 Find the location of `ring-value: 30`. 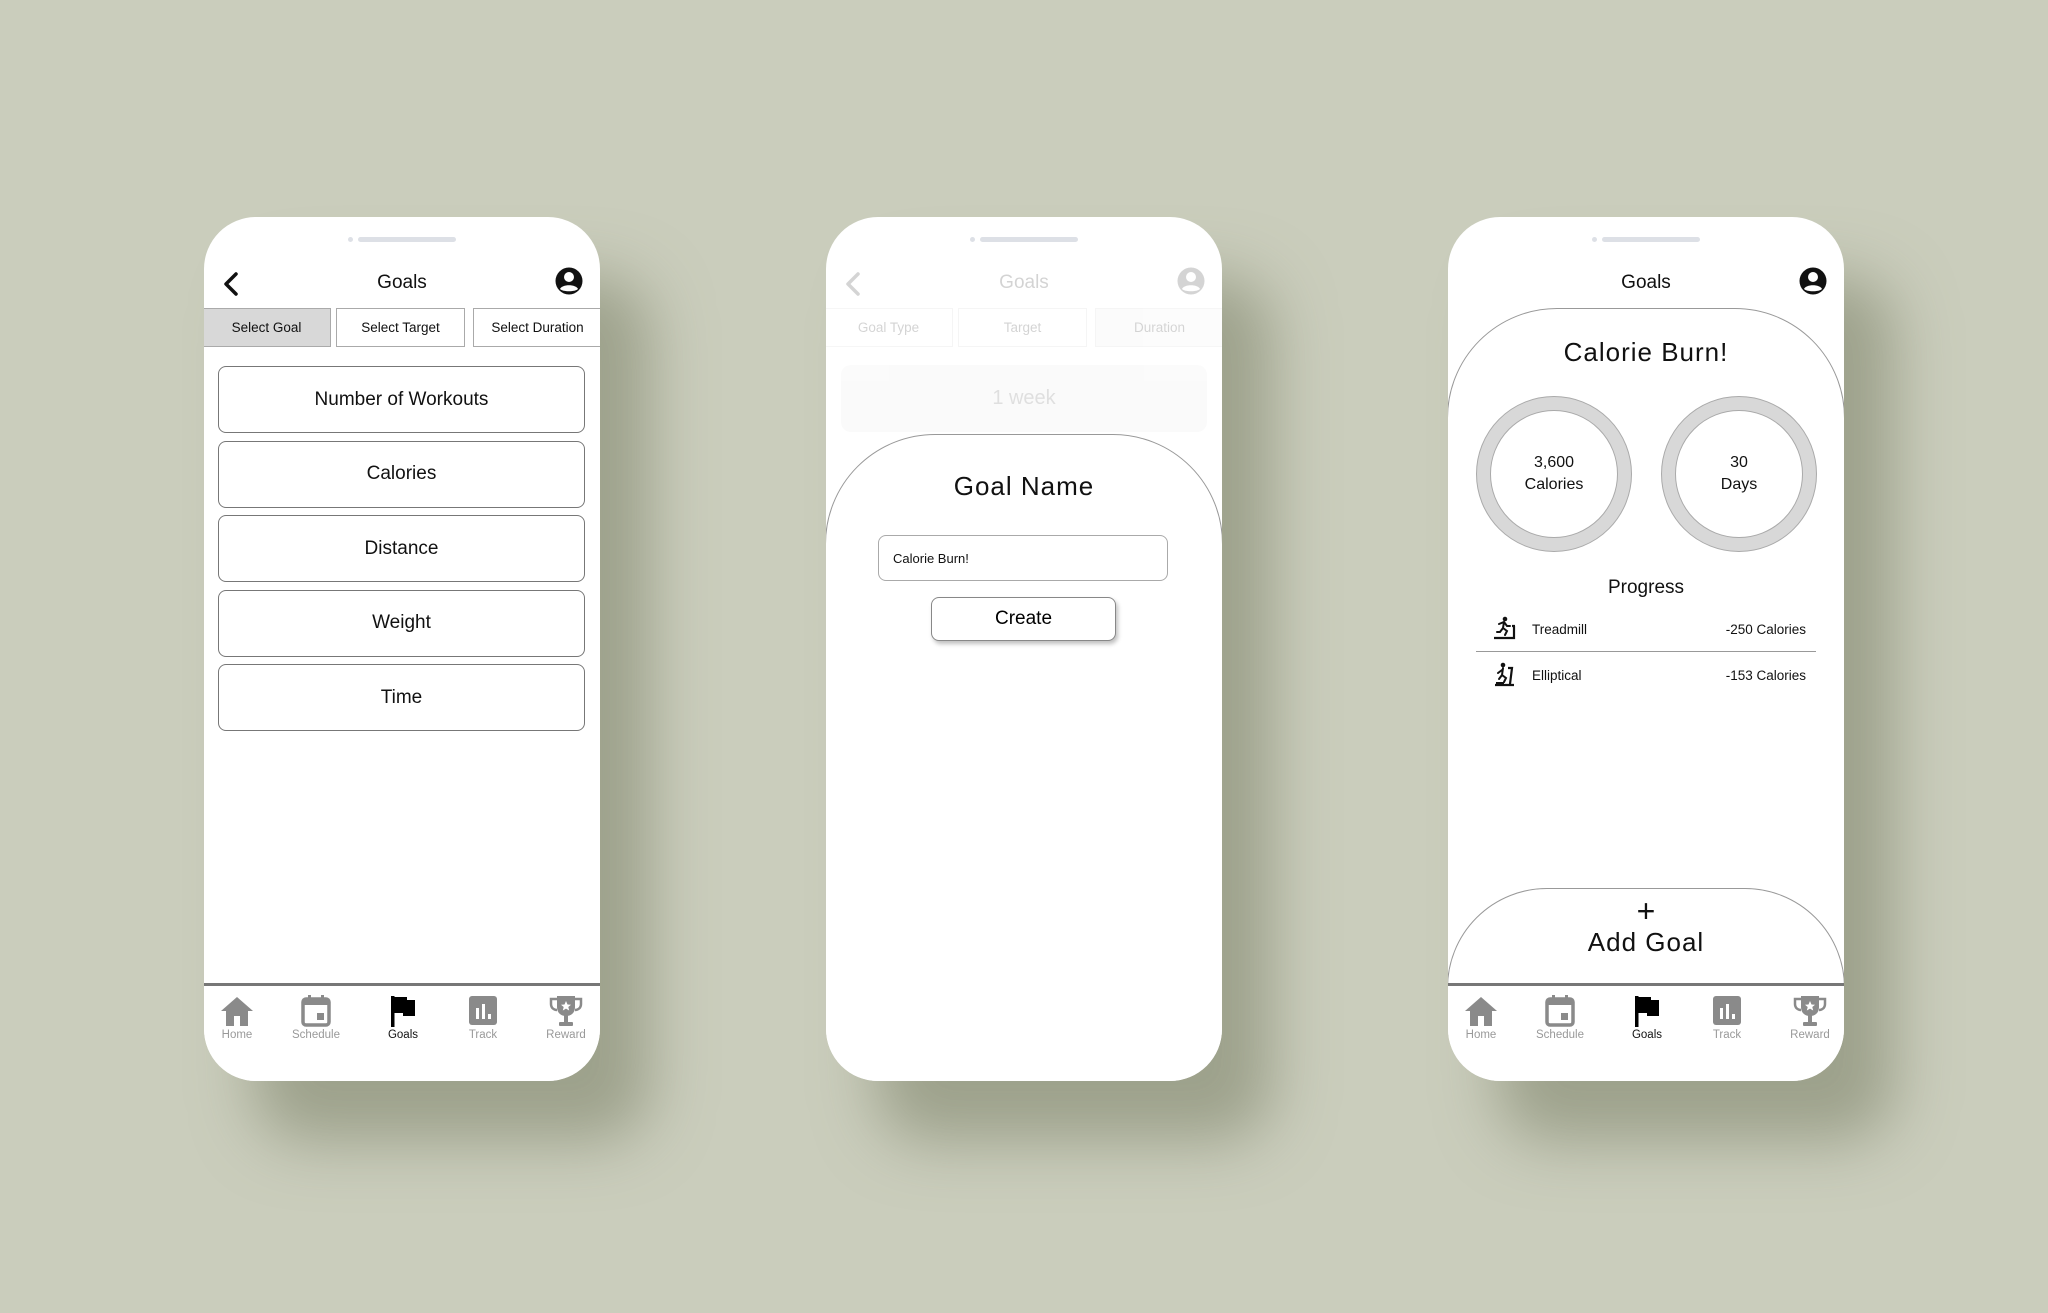

ring-value: 30 is located at coordinates (1739, 462).